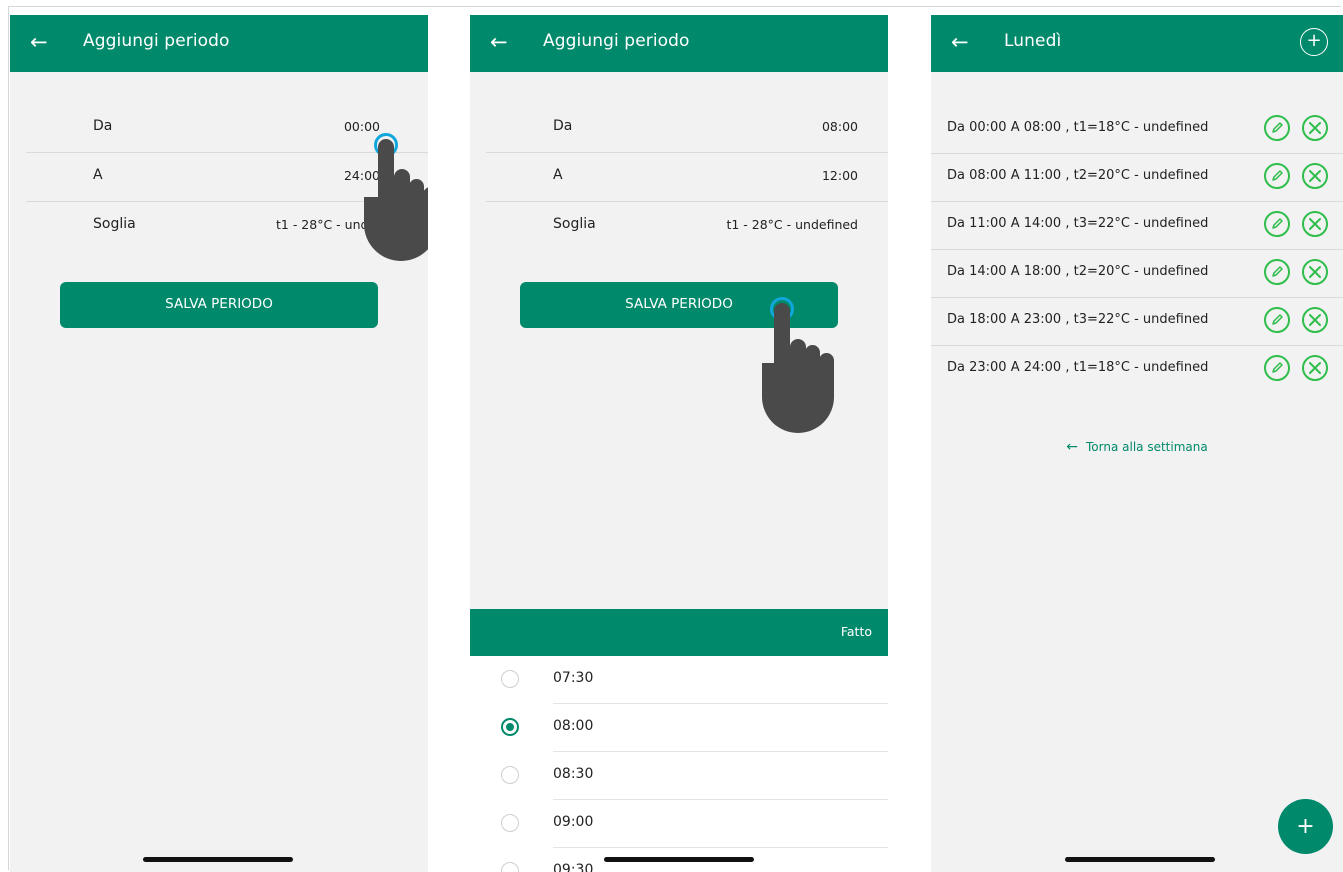 The width and height of the screenshot is (1343, 872). I want to click on field-value: 00:00, so click(362, 126).